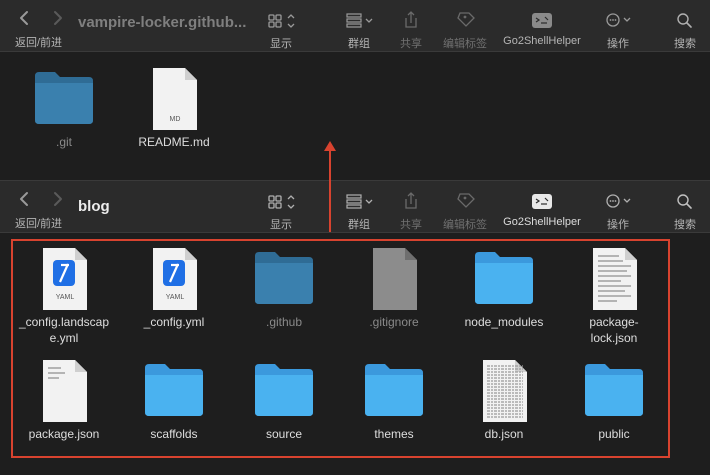 Image resolution: width=710 pixels, height=475 pixels. Describe the element at coordinates (175, 119) in the screenshot. I see `file-badge: MD` at that location.